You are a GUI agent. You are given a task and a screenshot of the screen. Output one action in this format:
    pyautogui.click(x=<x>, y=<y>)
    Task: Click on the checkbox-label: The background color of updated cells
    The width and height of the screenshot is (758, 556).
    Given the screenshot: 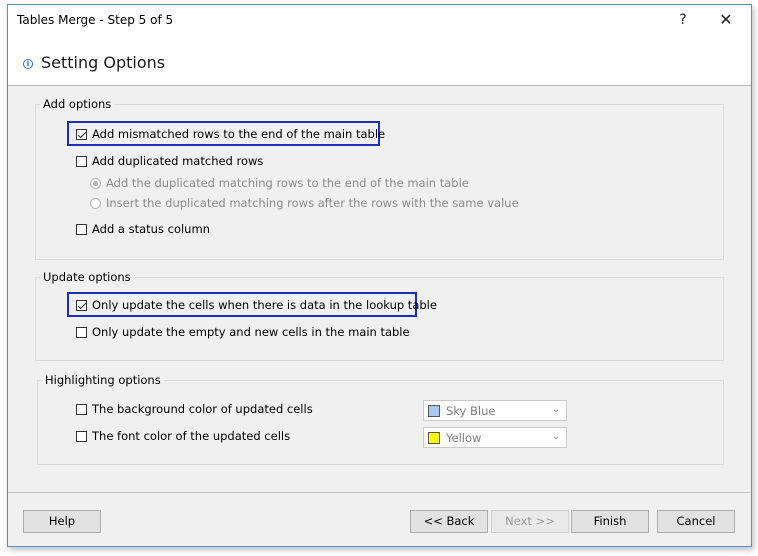 What is the action you would take?
    pyautogui.click(x=202, y=409)
    